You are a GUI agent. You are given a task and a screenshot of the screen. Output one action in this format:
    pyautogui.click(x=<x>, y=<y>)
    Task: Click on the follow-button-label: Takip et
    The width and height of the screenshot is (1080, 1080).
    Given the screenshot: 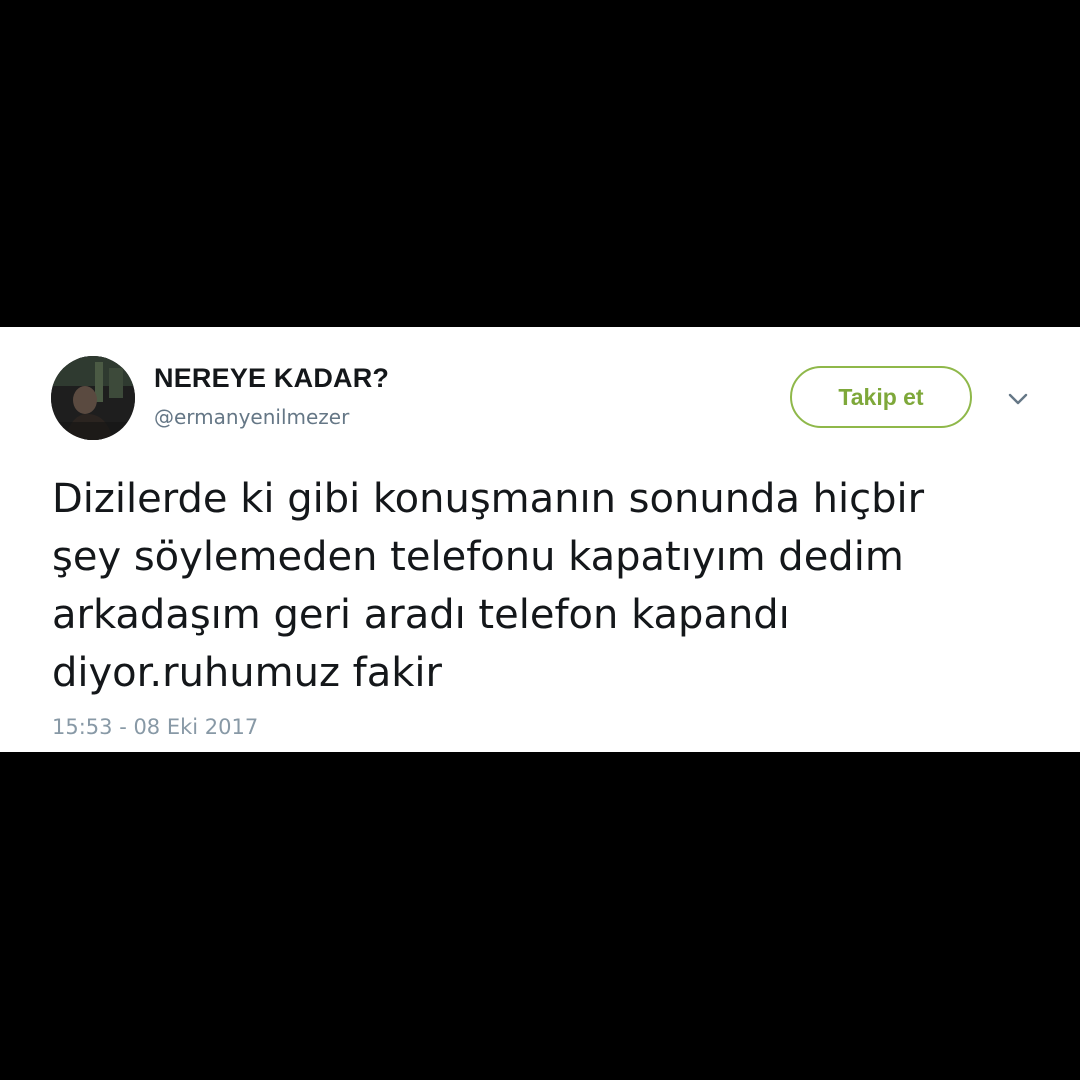 What is the action you would take?
    pyautogui.click(x=881, y=396)
    